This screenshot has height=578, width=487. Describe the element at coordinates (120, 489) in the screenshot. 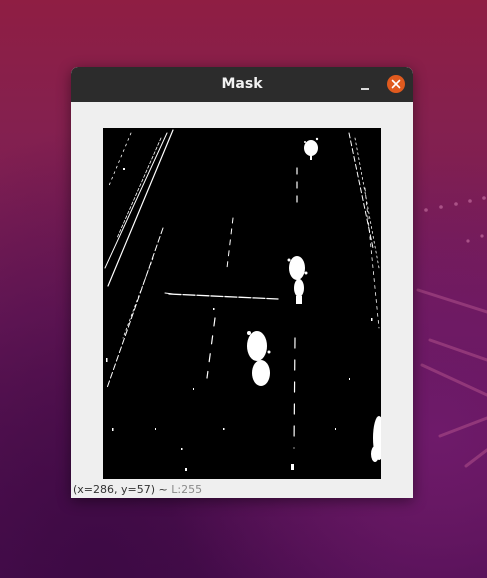

I see `status-coordinates: (x=286, y=57) ~` at that location.